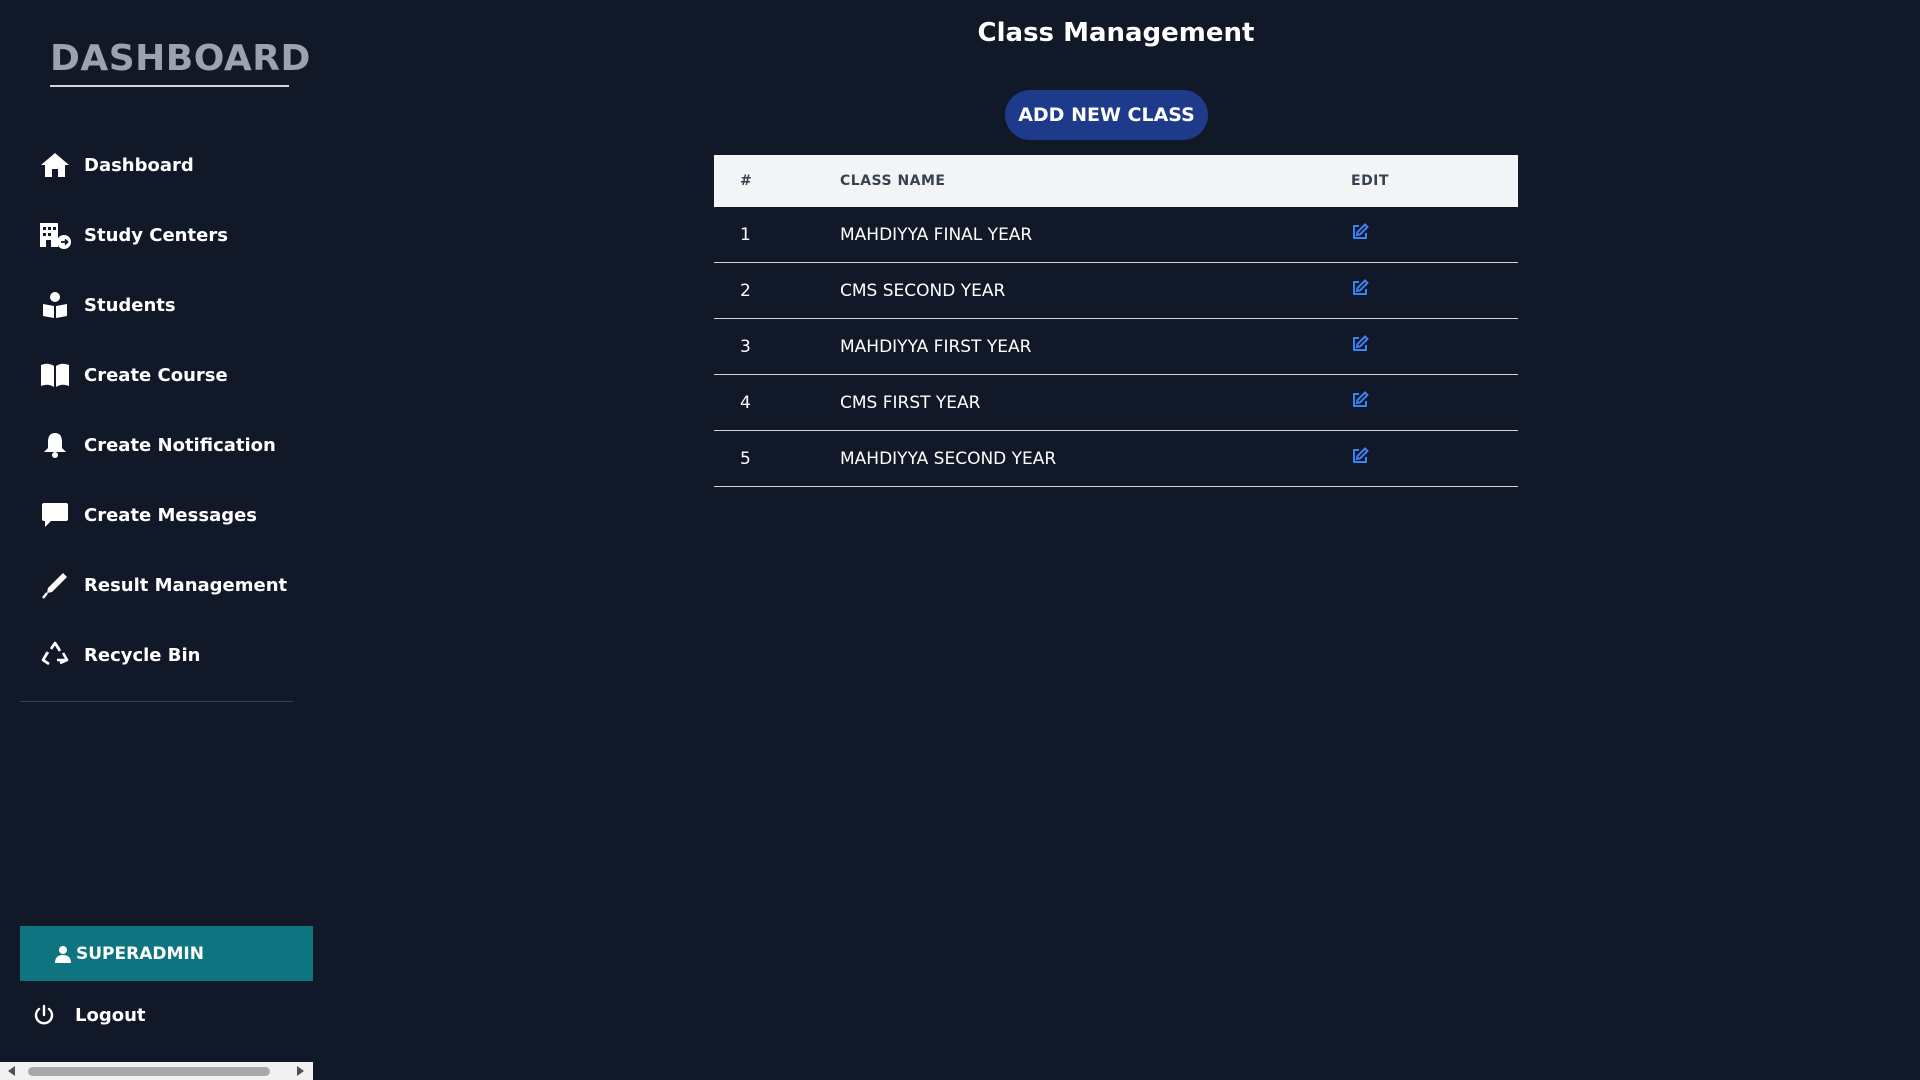  I want to click on sidebar-item-dashboard: Dashboard, so click(168, 165).